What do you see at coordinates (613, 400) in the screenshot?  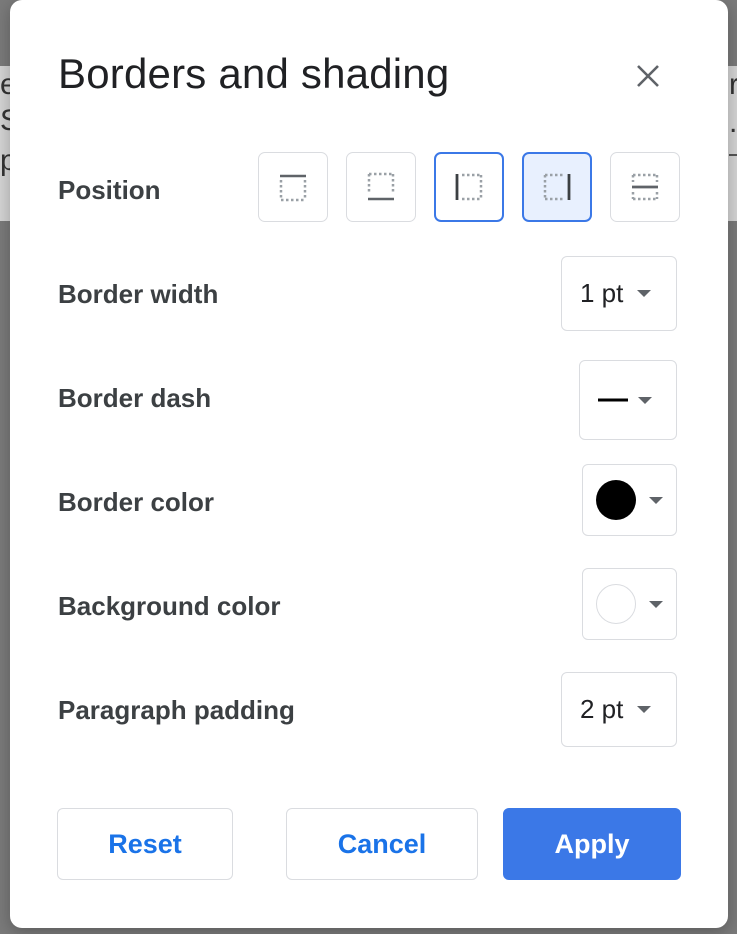 I see `solid-line-icon` at bounding box center [613, 400].